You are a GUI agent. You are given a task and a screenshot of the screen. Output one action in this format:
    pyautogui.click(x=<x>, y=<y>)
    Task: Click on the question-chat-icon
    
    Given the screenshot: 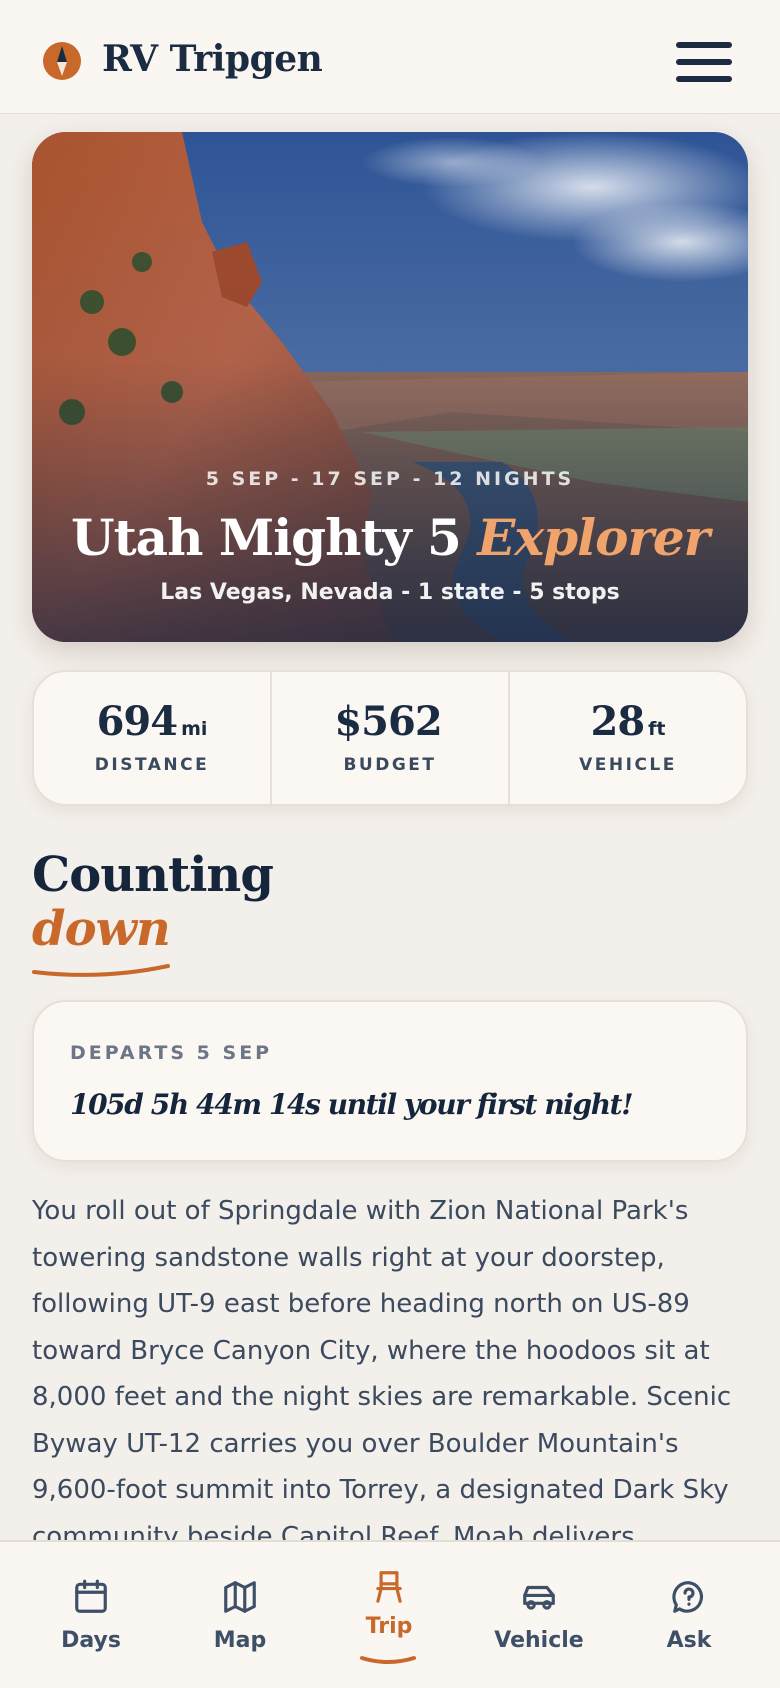 What is the action you would take?
    pyautogui.click(x=688, y=1597)
    